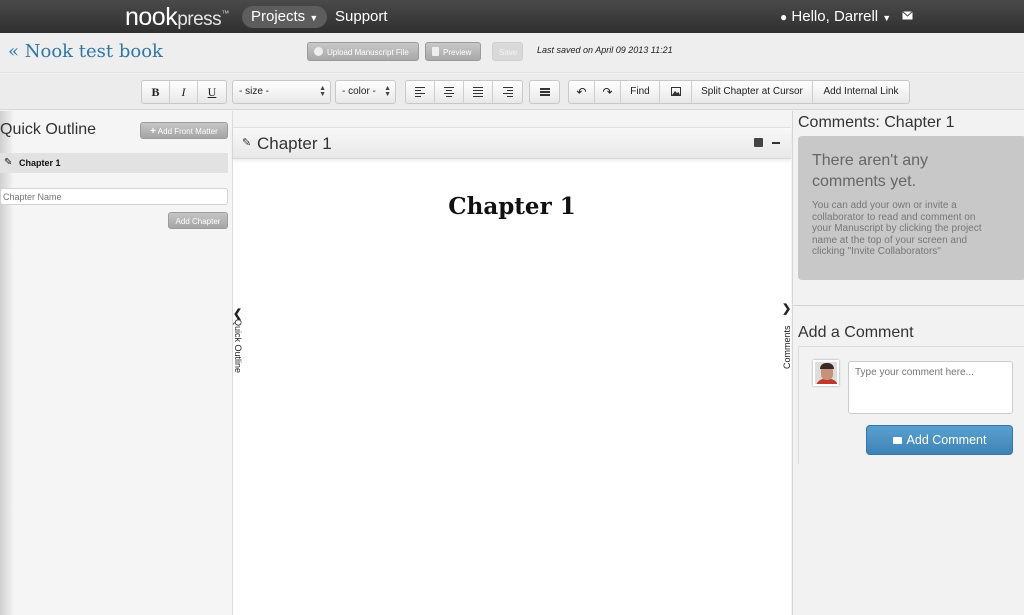 The height and width of the screenshot is (615, 1024). I want to click on italic-button: I, so click(184, 92).